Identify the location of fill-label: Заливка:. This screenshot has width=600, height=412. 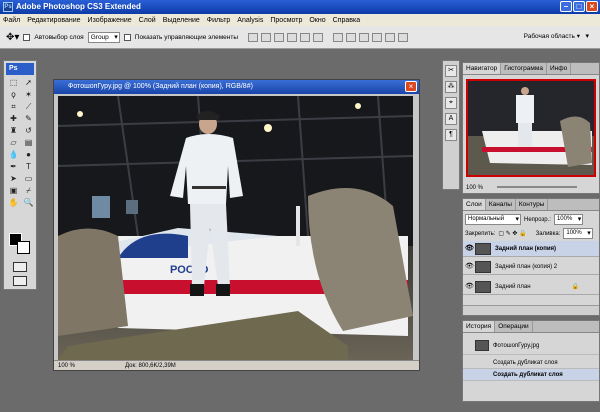
(548, 233).